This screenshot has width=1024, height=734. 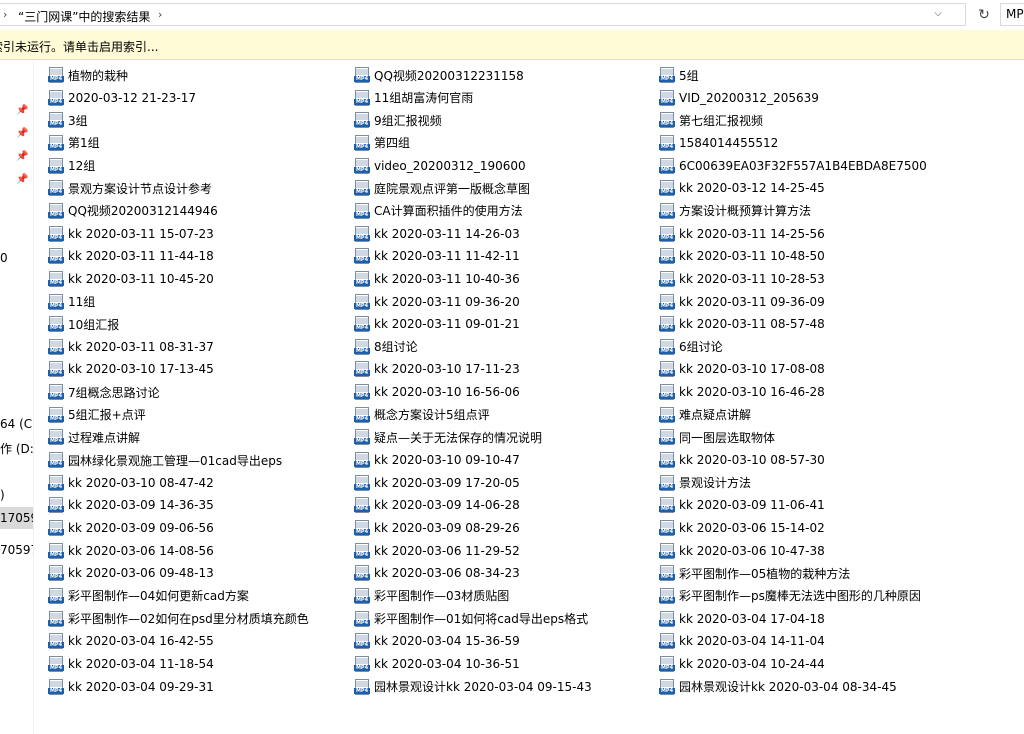 What do you see at coordinates (778, 687) in the screenshot?
I see `file-item: MP4 园林景观设计kk 2020-03-04 08-34-45` at bounding box center [778, 687].